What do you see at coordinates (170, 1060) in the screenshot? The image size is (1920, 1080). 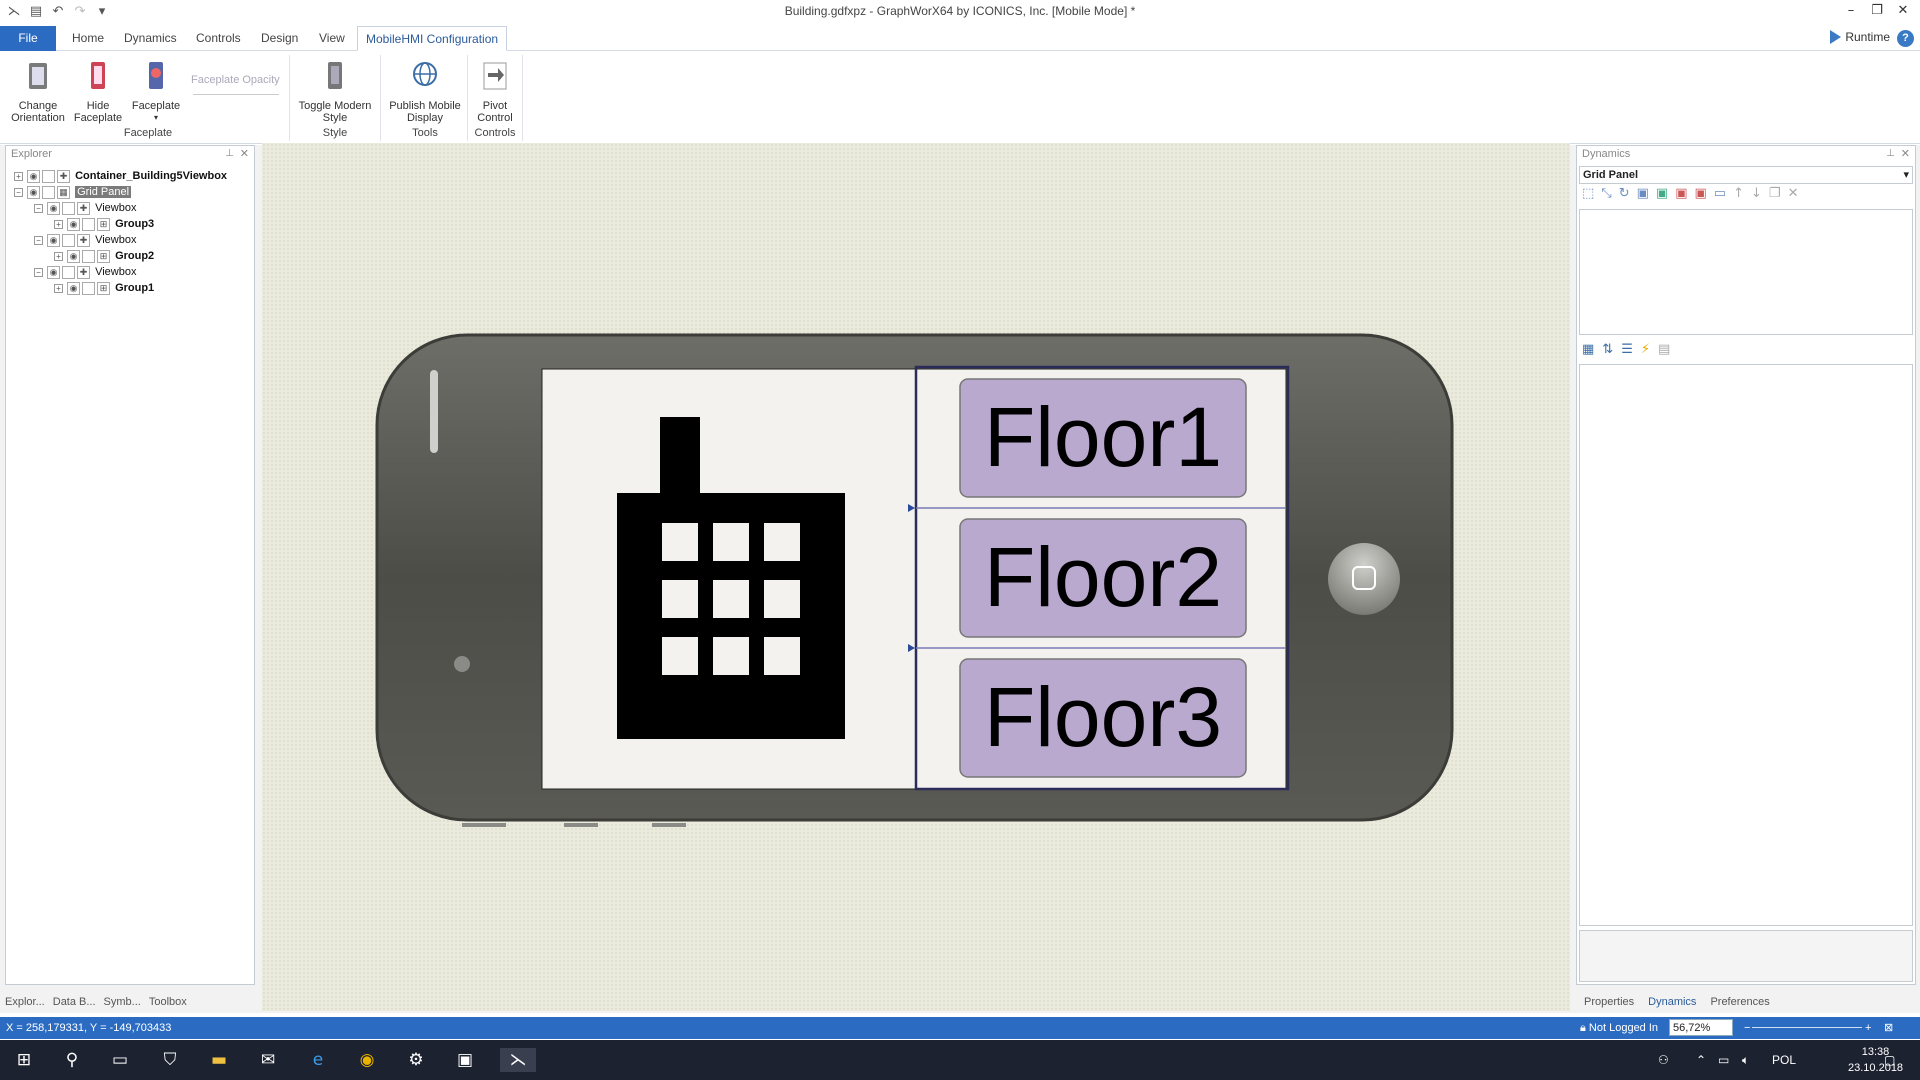 I see `store-icon: ⛉` at bounding box center [170, 1060].